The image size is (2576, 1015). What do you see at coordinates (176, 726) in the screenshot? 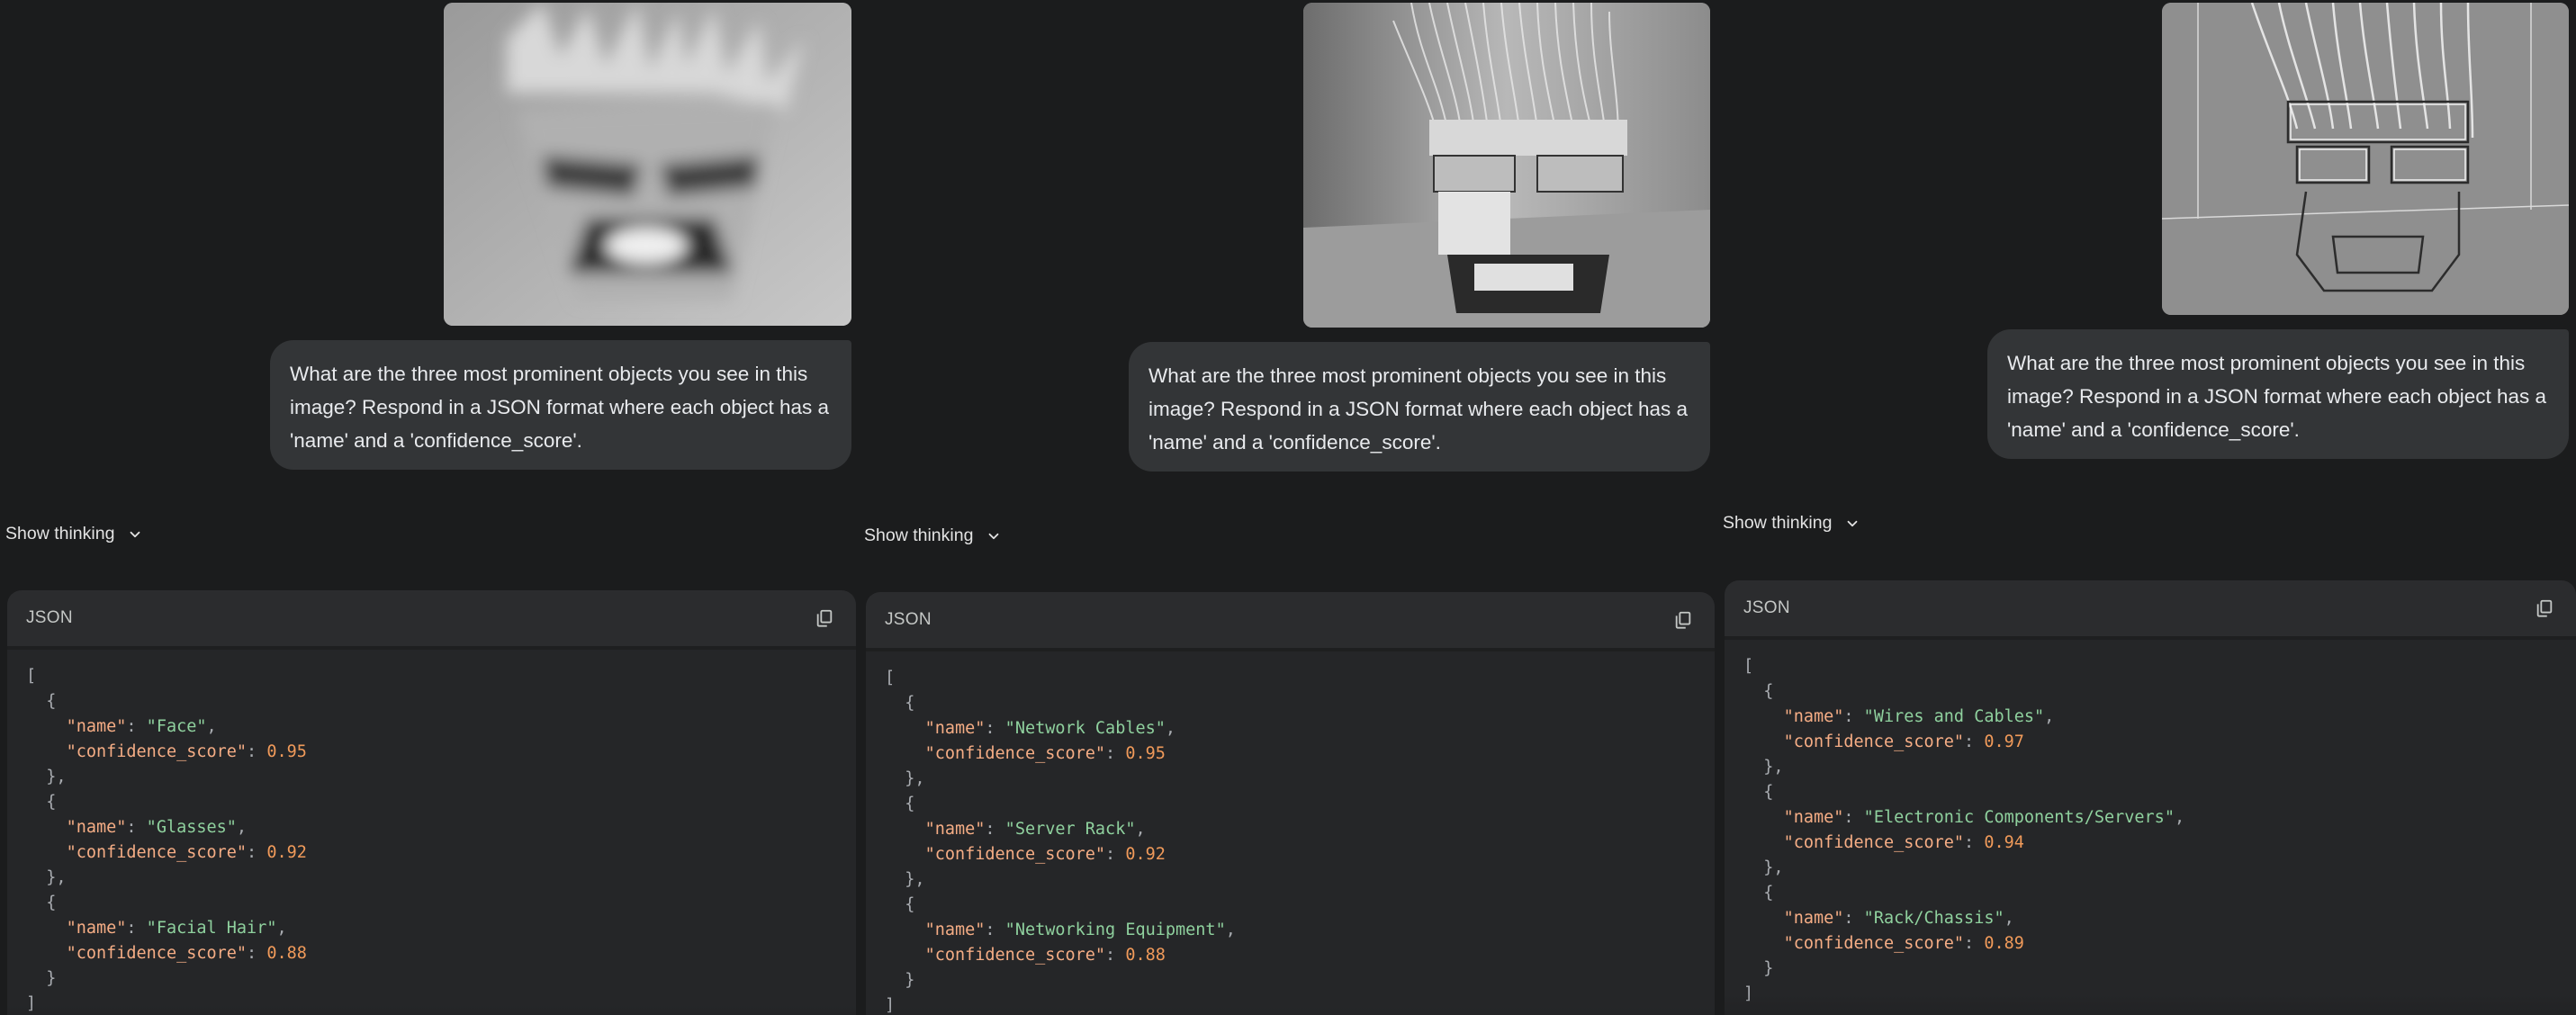
I see `json-name-value: "Face"` at bounding box center [176, 726].